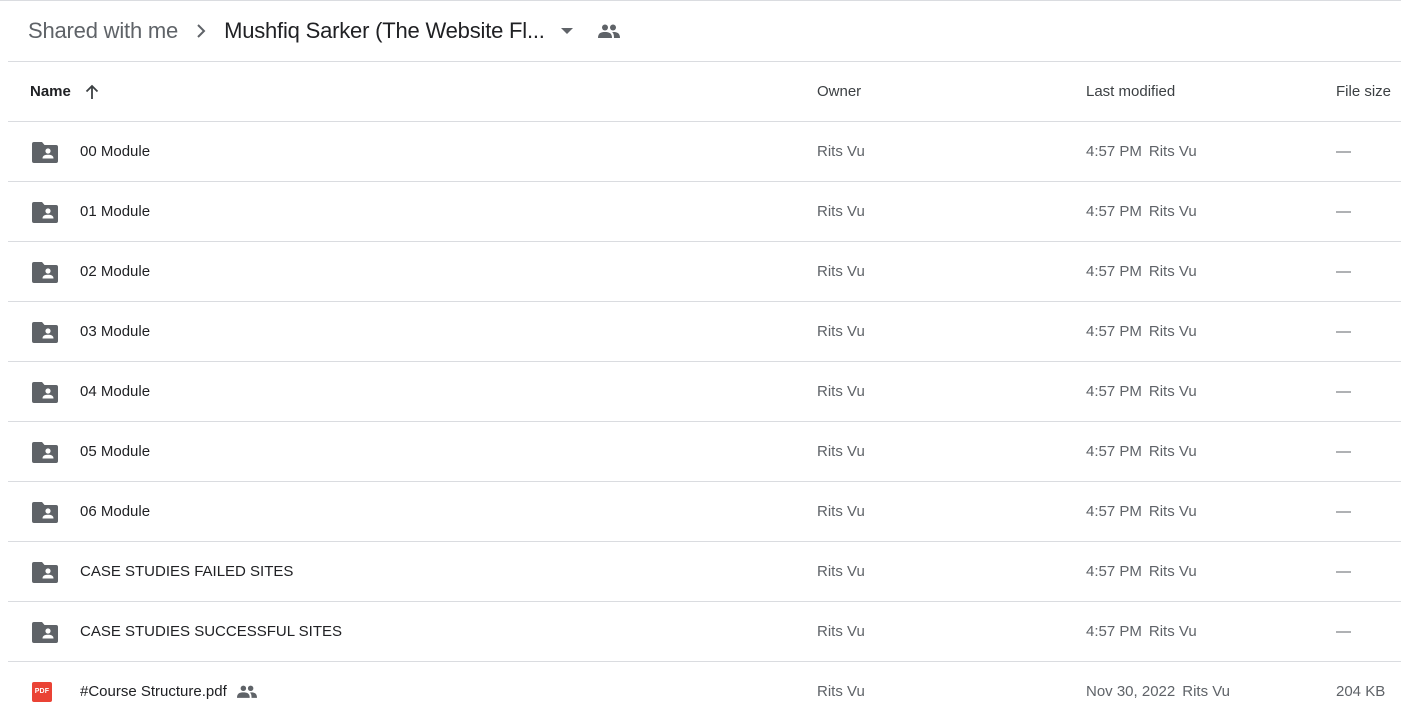  I want to click on table-row: 00 Module Rits Vu 4:57 PM Rits Vu —, so click(704, 152).